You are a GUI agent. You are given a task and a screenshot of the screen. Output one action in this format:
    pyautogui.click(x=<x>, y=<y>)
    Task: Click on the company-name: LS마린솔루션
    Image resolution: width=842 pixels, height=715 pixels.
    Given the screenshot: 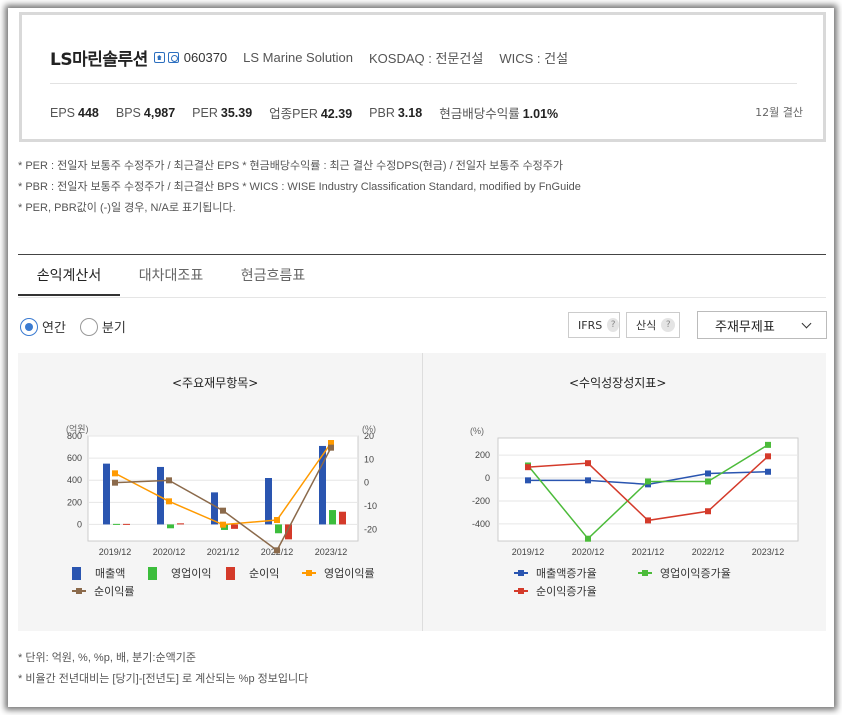 What is the action you would take?
    pyautogui.click(x=99, y=60)
    